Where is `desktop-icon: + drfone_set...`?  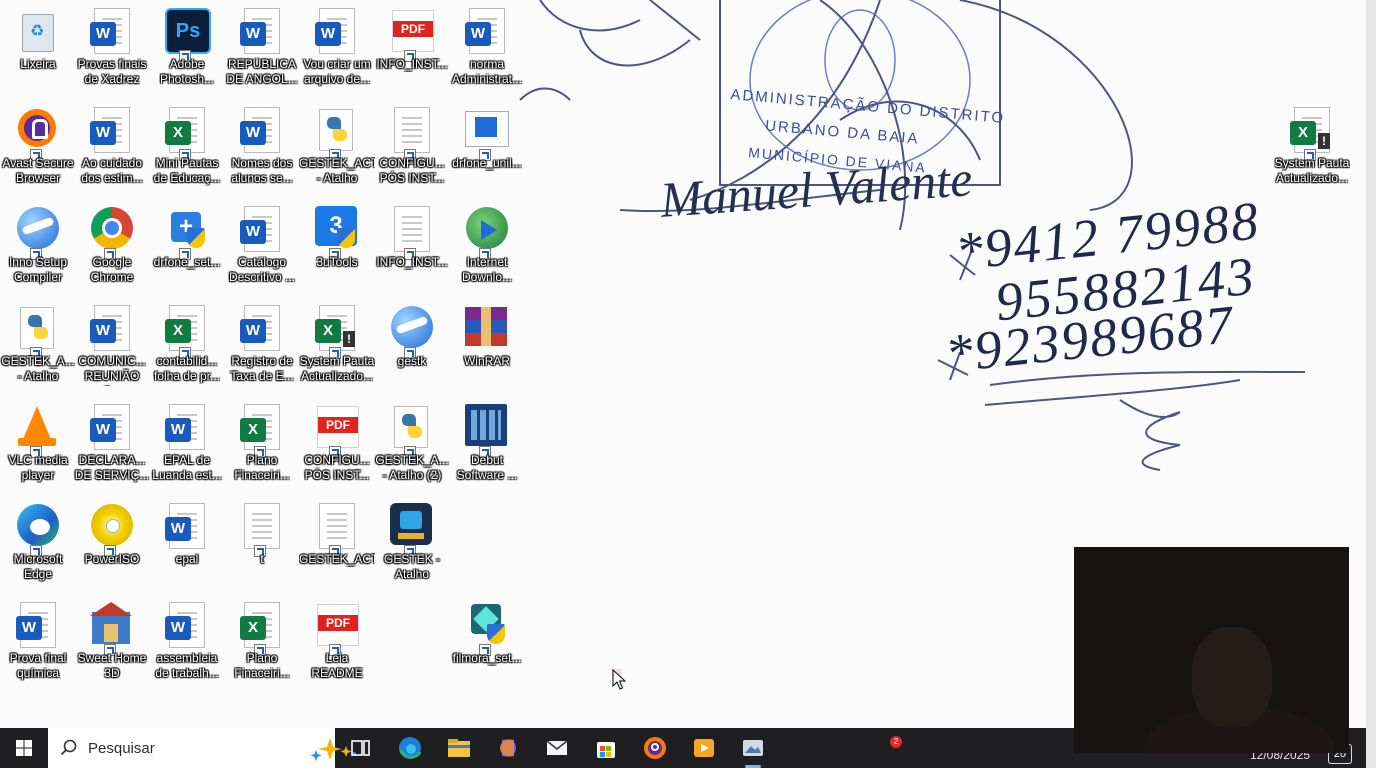
desktop-icon: + drfone_set... is located at coordinates (187, 245).